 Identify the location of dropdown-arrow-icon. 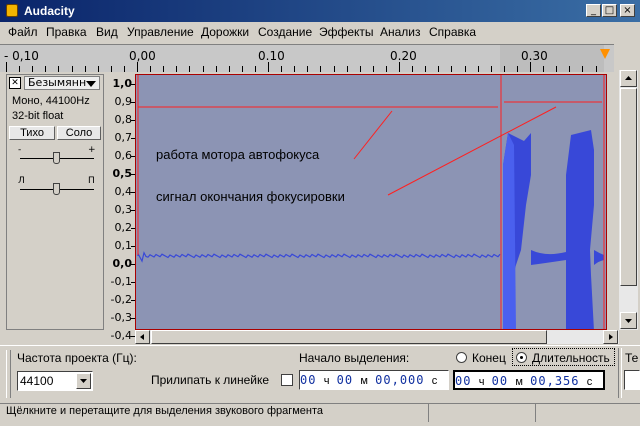
(83, 381).